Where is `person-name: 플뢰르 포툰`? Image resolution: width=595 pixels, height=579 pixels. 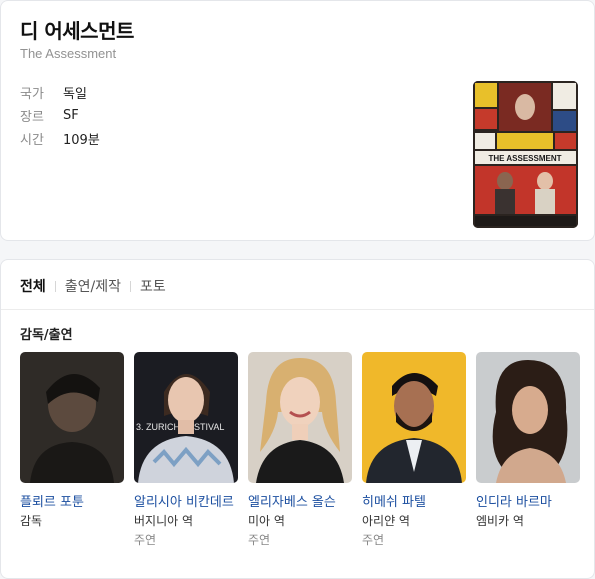
person-name: 플뢰르 포툰 is located at coordinates (72, 500).